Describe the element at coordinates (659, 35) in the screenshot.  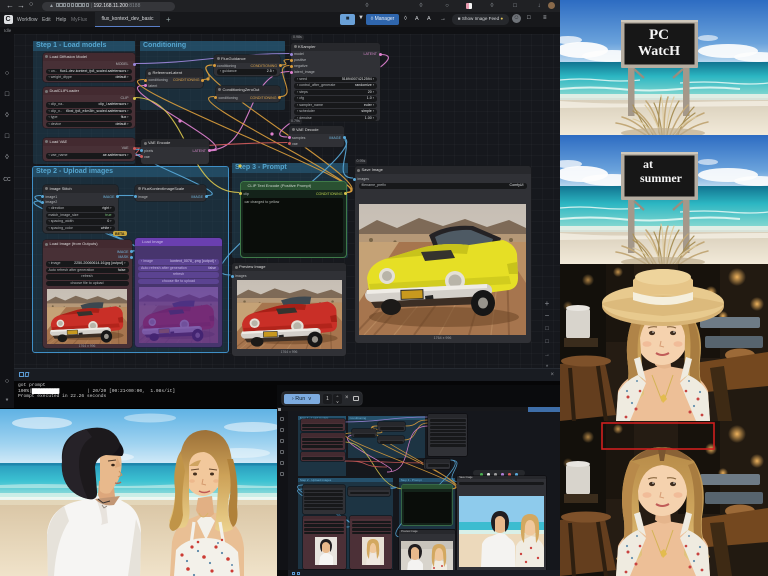
I see `svg-text: PC` at that location.